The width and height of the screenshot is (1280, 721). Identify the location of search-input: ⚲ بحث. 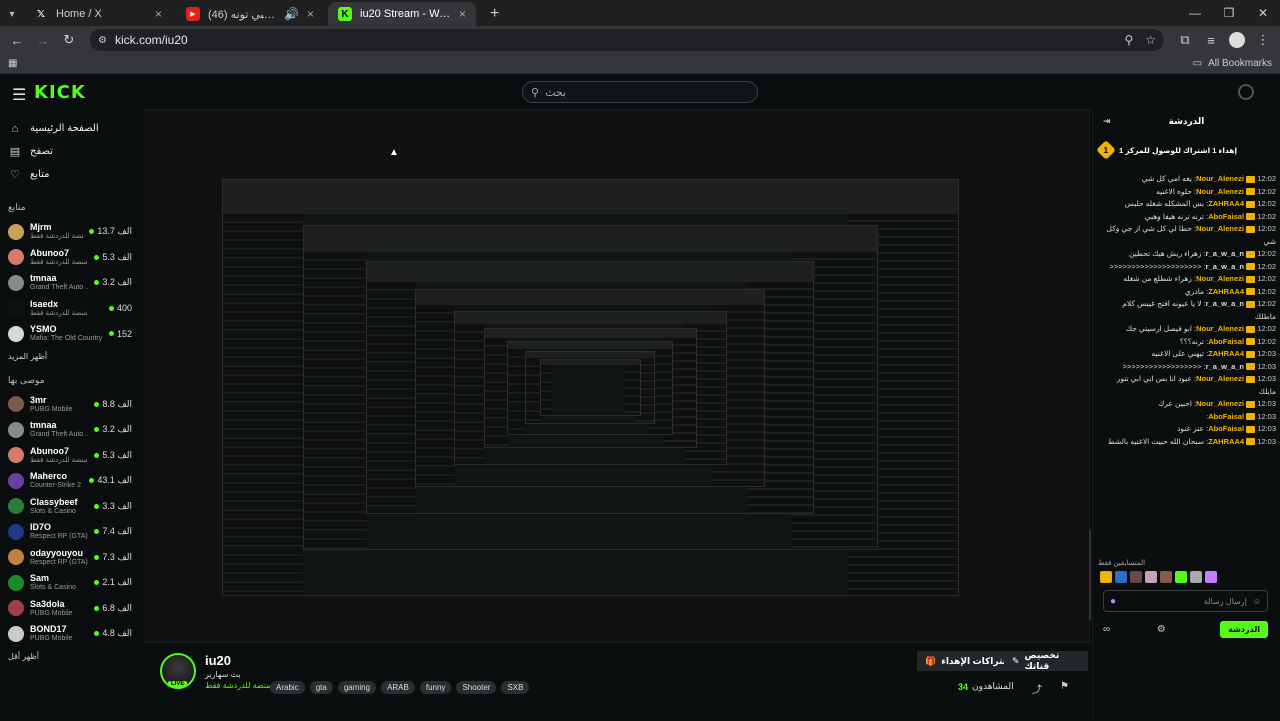
(640, 92).